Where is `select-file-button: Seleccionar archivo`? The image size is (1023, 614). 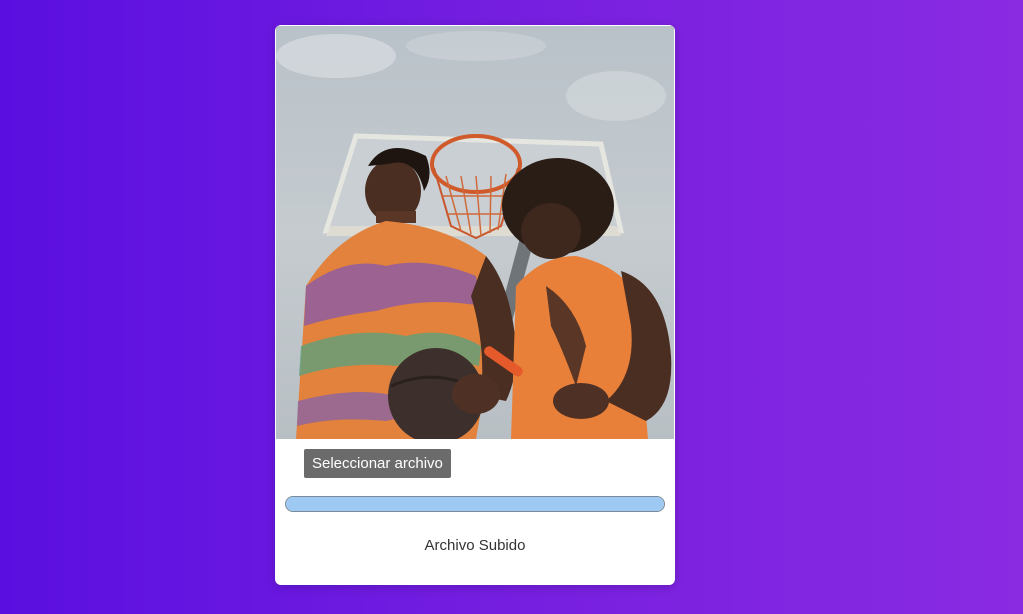 select-file-button: Seleccionar archivo is located at coordinates (377, 463).